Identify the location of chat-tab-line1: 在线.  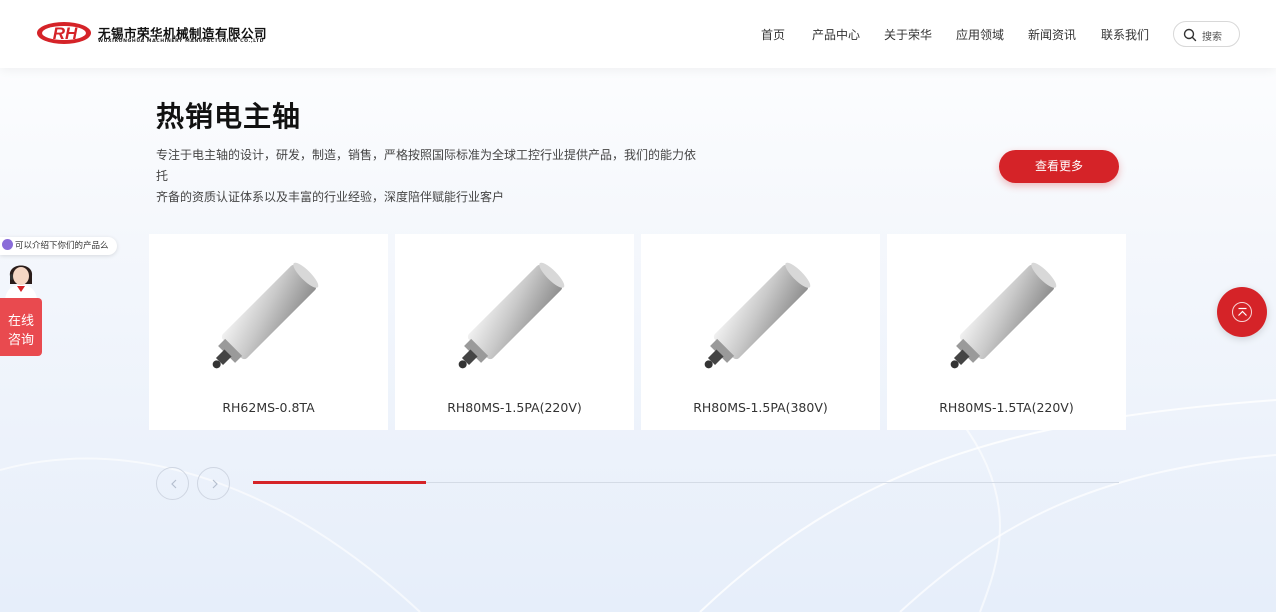
(20, 321).